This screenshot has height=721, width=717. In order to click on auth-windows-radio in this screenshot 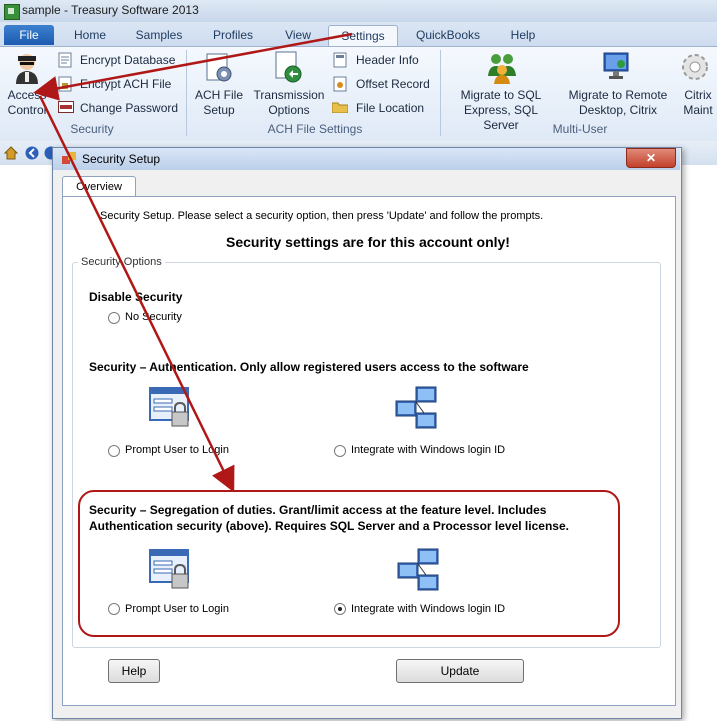, I will do `click(340, 451)`.